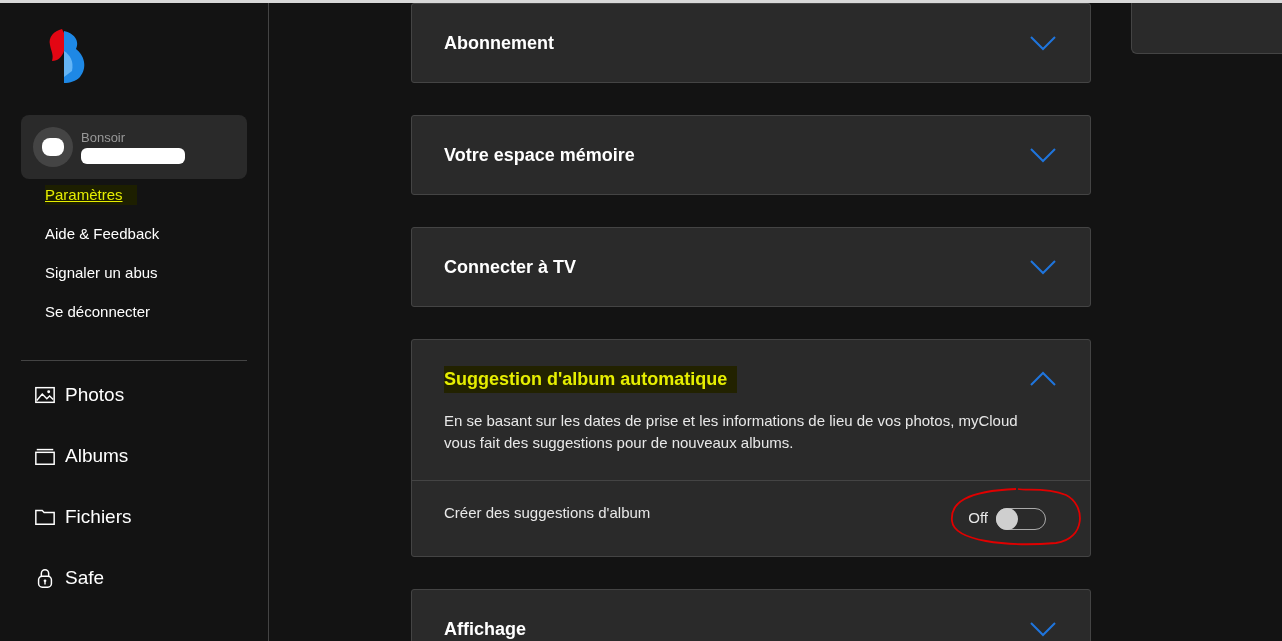 The height and width of the screenshot is (641, 1282). What do you see at coordinates (1043, 379) in the screenshot?
I see `chevron-up-icon` at bounding box center [1043, 379].